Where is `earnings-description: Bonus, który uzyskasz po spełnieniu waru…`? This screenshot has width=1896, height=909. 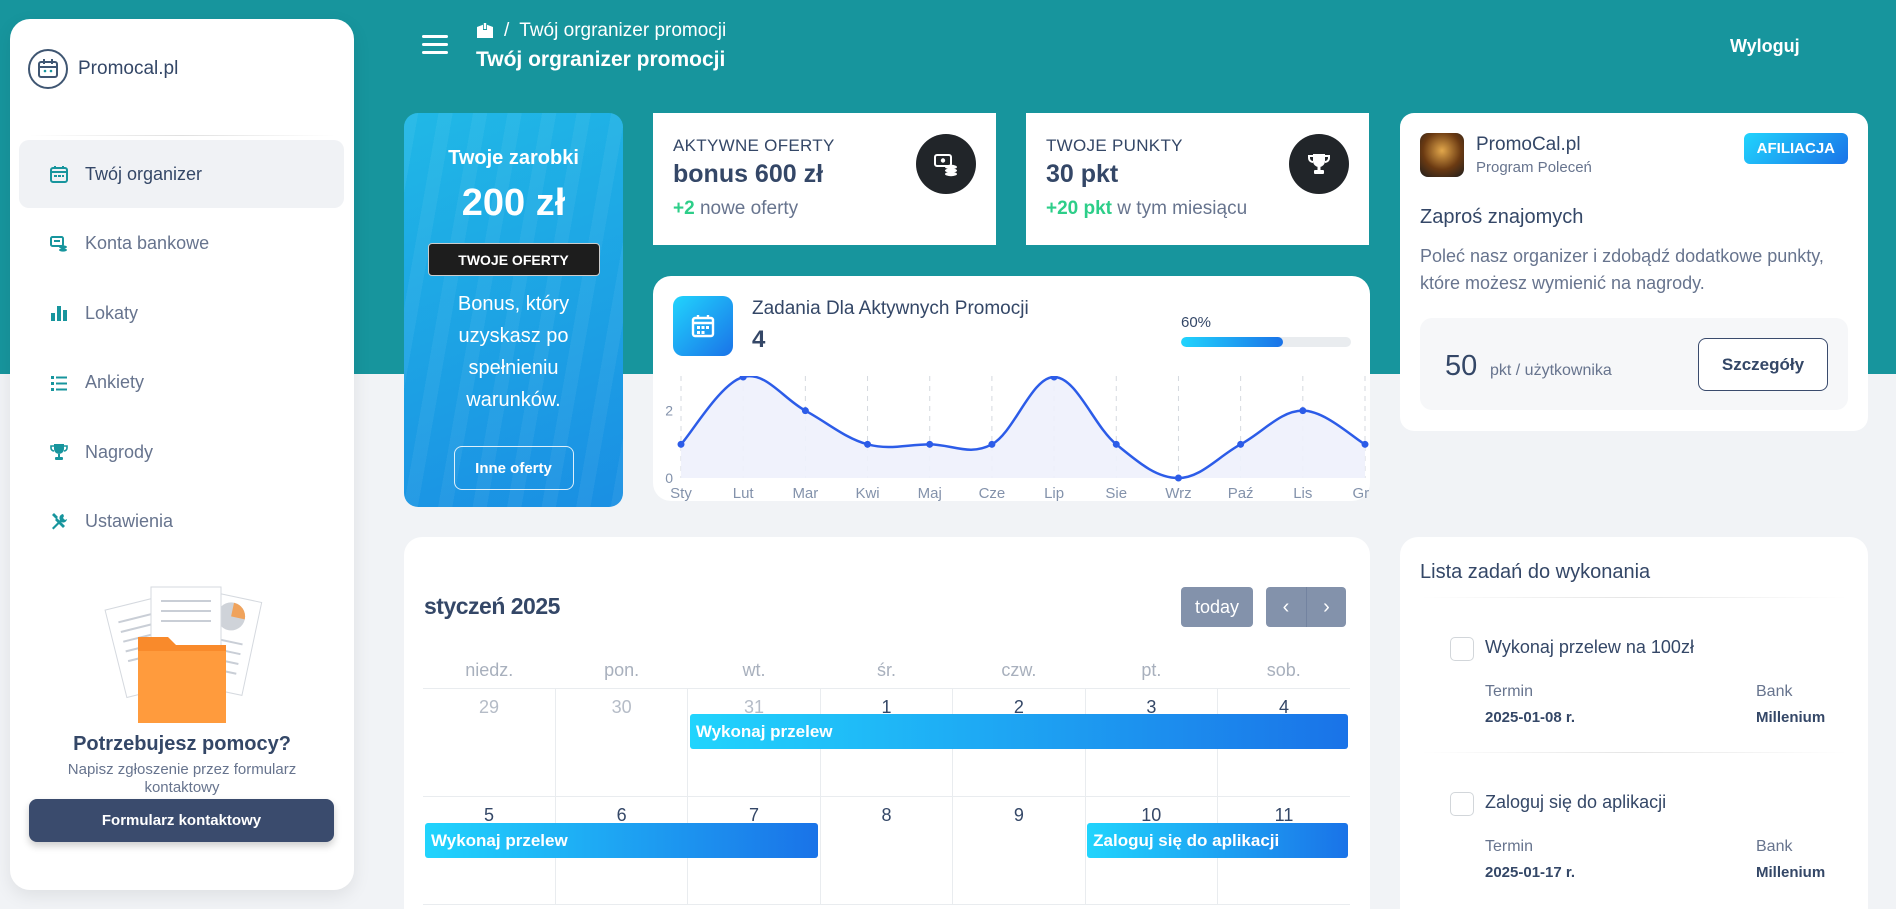
earnings-description: Bonus, który uzyskasz po spełnieniu waru… is located at coordinates (513, 352).